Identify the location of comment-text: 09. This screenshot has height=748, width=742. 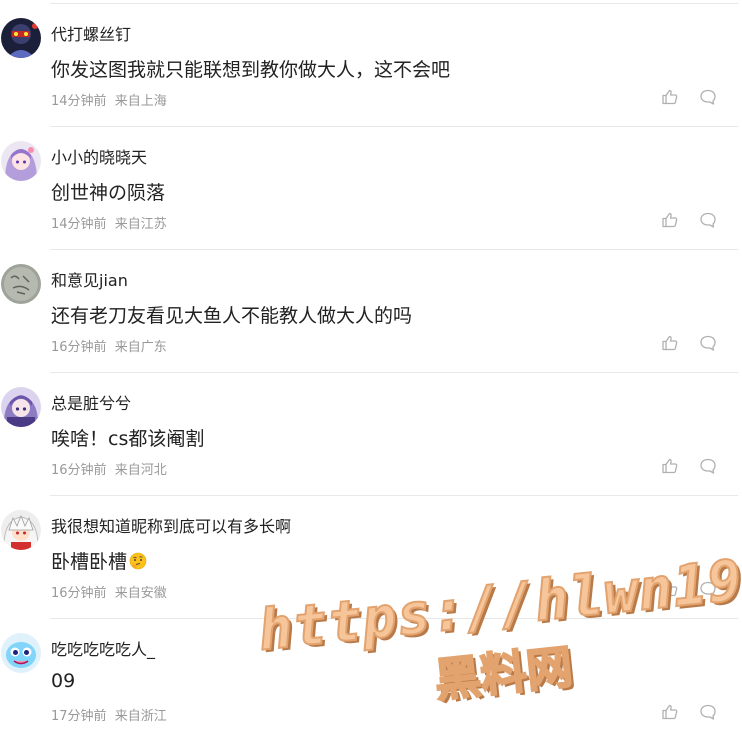
(63, 681).